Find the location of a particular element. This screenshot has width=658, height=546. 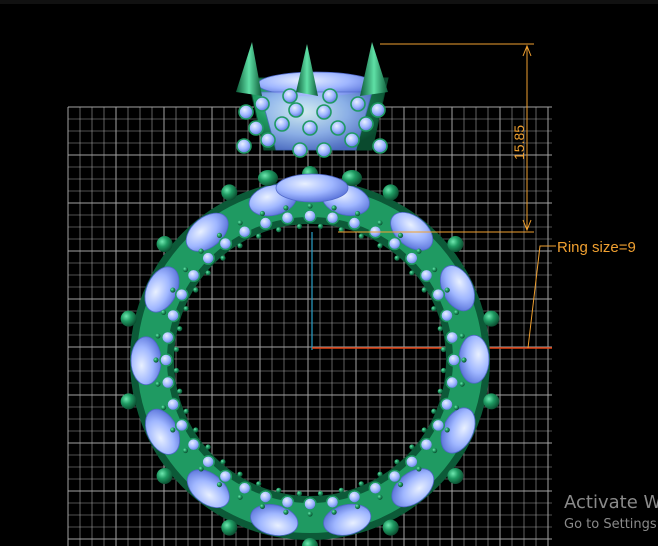

prong-center is located at coordinates (307, 70).